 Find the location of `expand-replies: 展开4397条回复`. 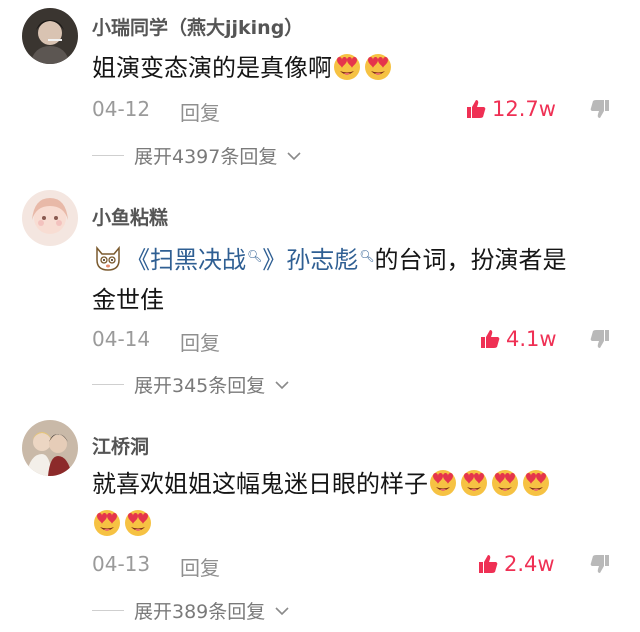

expand-replies: 展开4397条回复 is located at coordinates (196, 155).